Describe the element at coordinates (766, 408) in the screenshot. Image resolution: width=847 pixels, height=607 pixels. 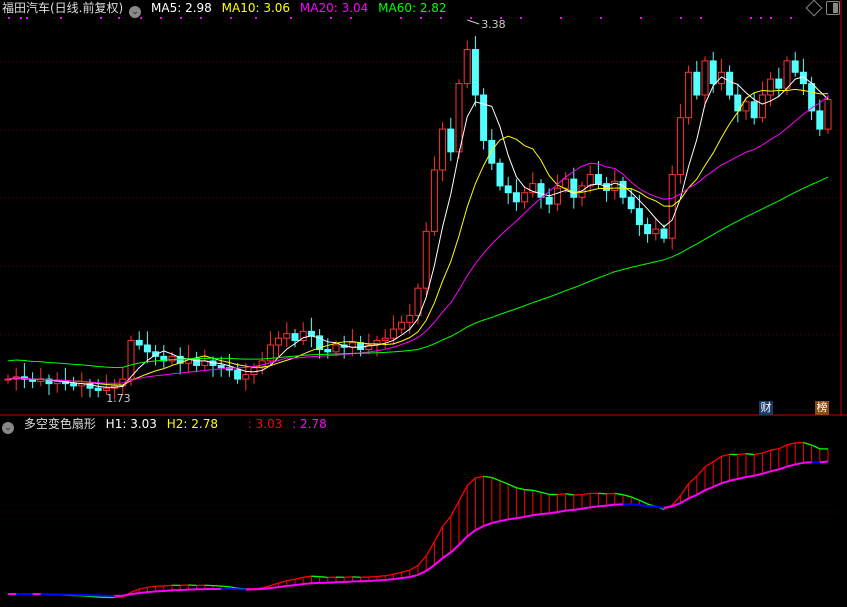
I see `finance-badge: 财` at that location.